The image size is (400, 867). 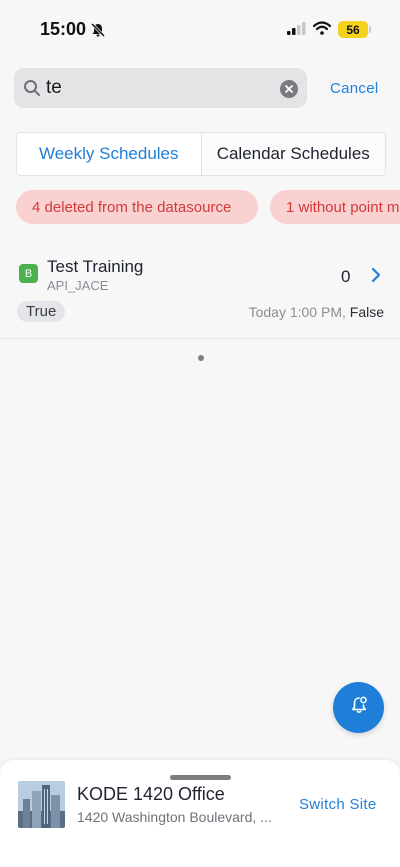 I want to click on search-box, so click(x=160, y=88).